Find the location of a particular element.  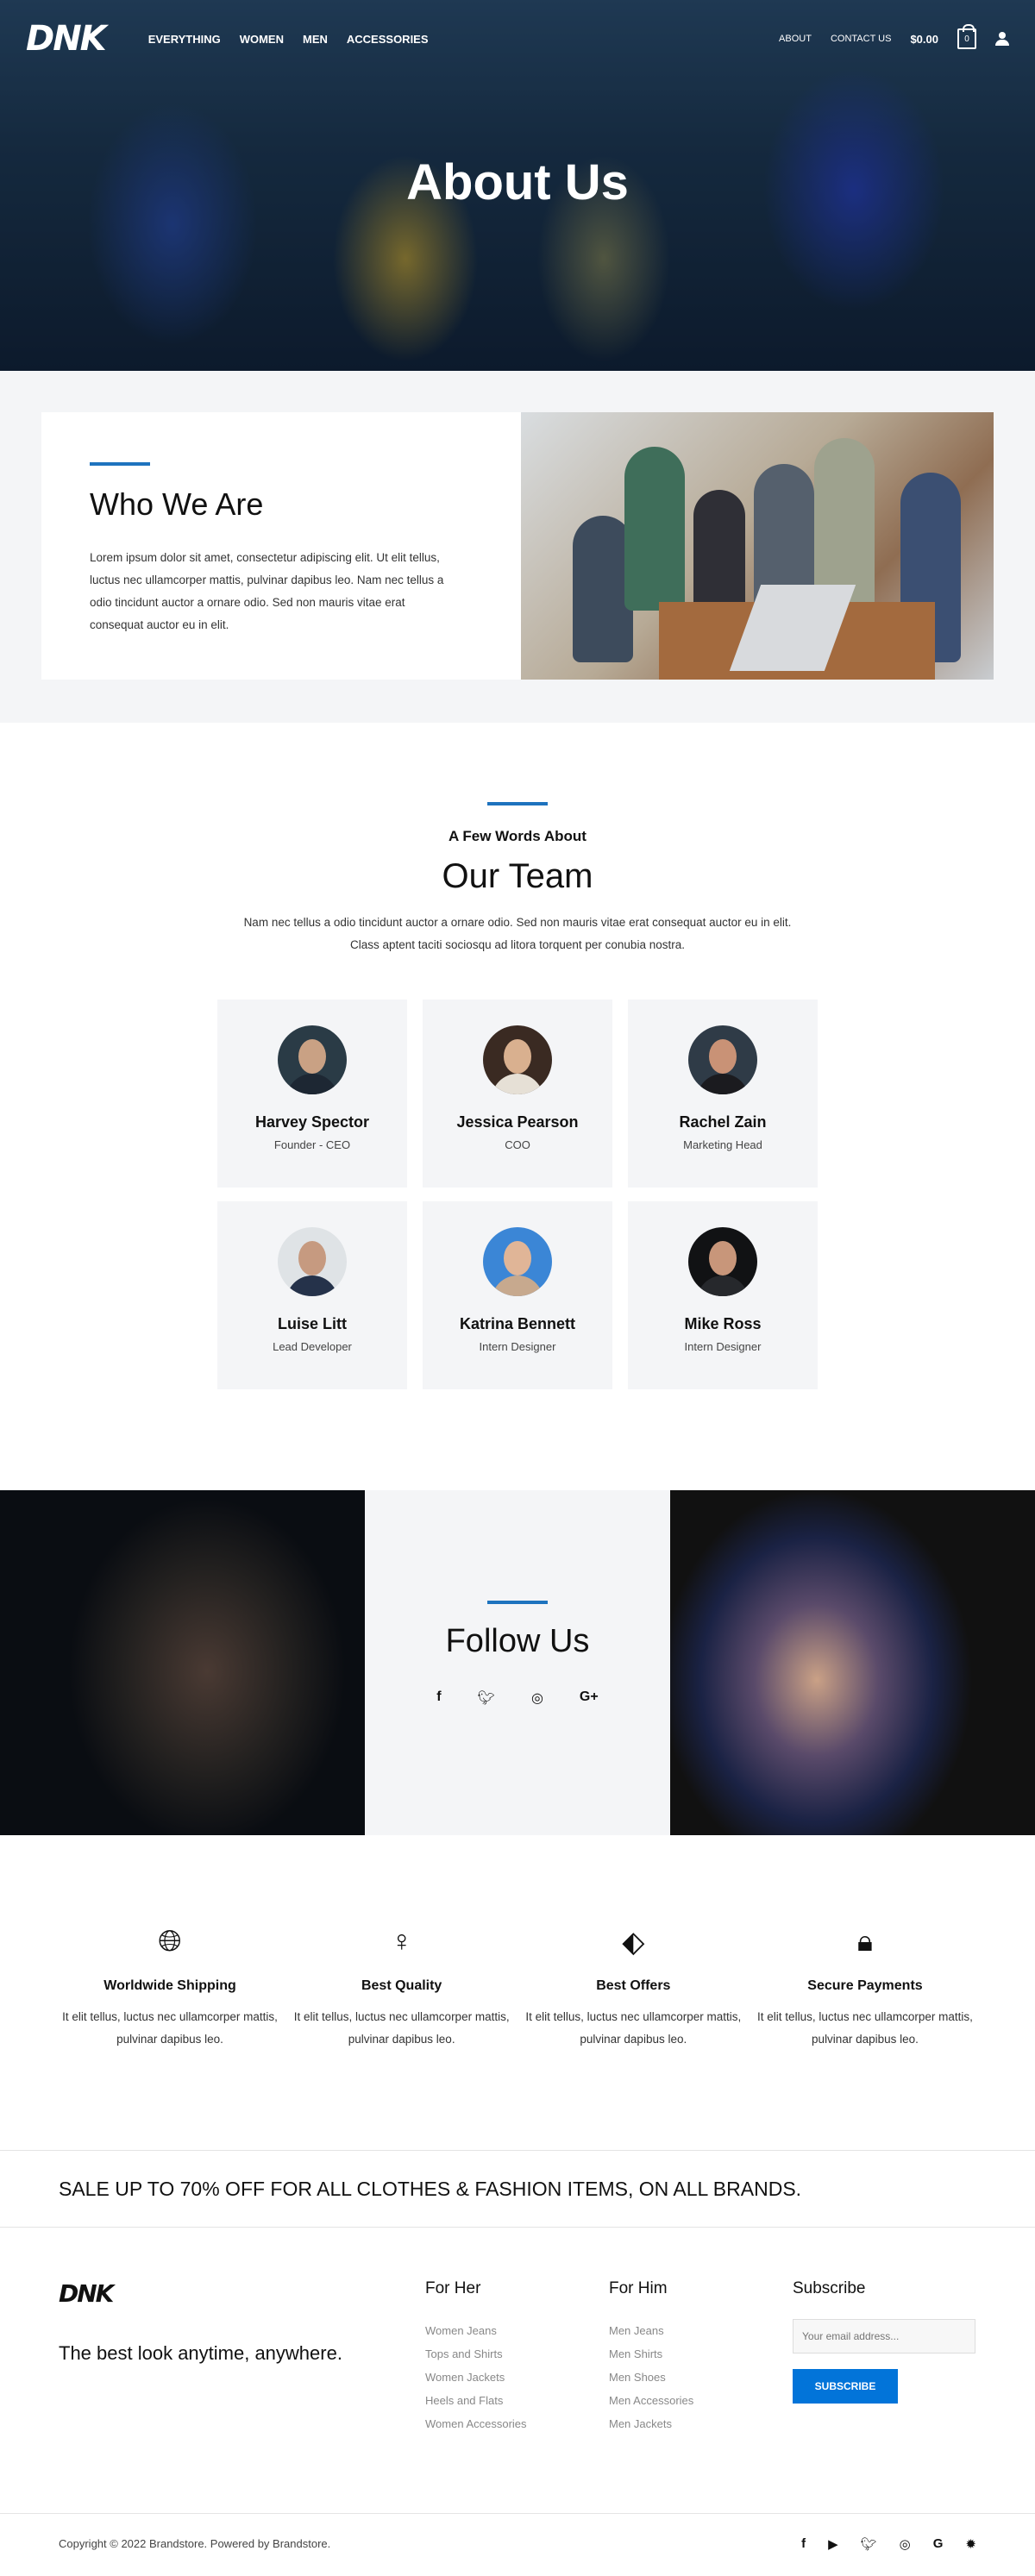

feature-title: Worldwide Shipping is located at coordinates (170, 1985).